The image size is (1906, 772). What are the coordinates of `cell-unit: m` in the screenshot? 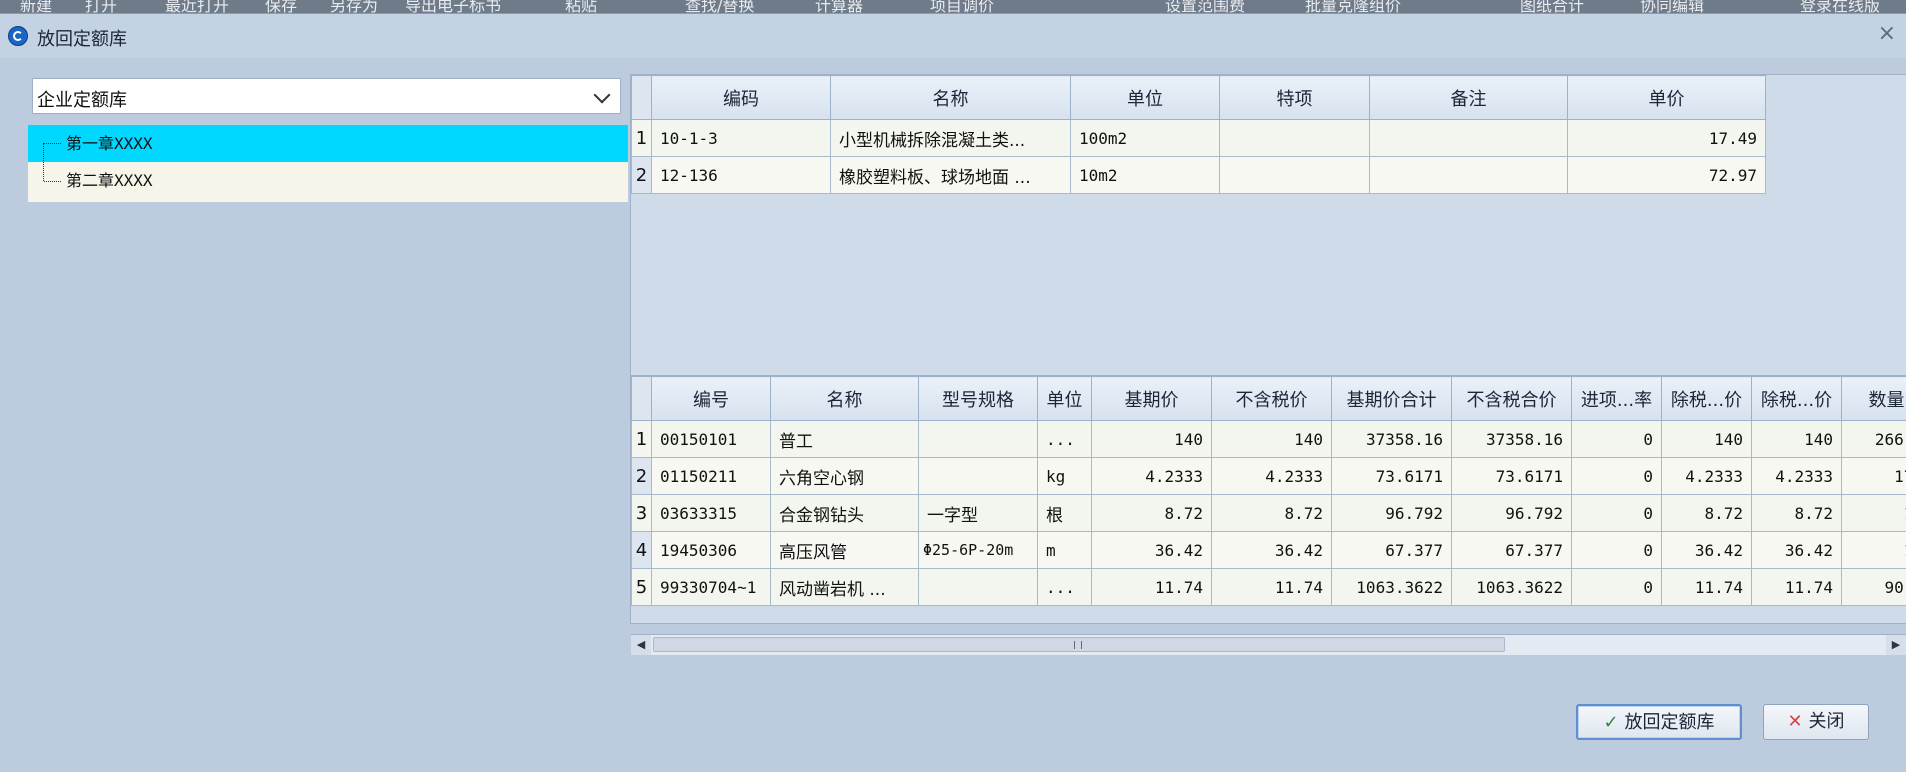 It's located at (1065, 550).